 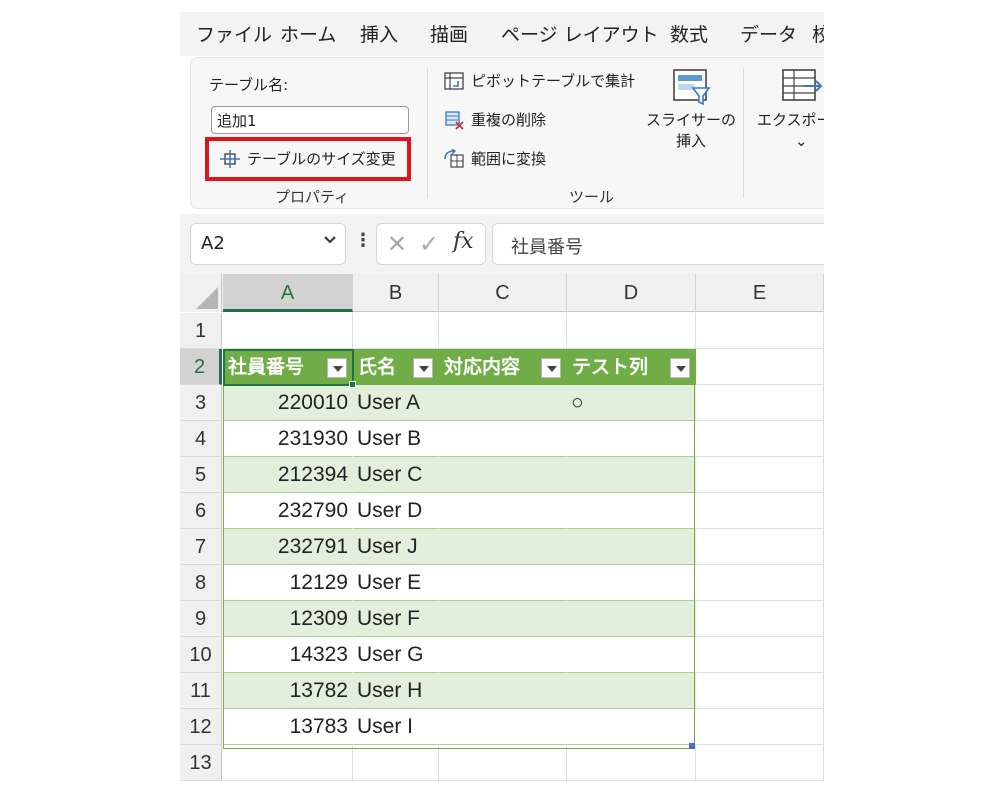 I want to click on name-box: A2, so click(x=268, y=244).